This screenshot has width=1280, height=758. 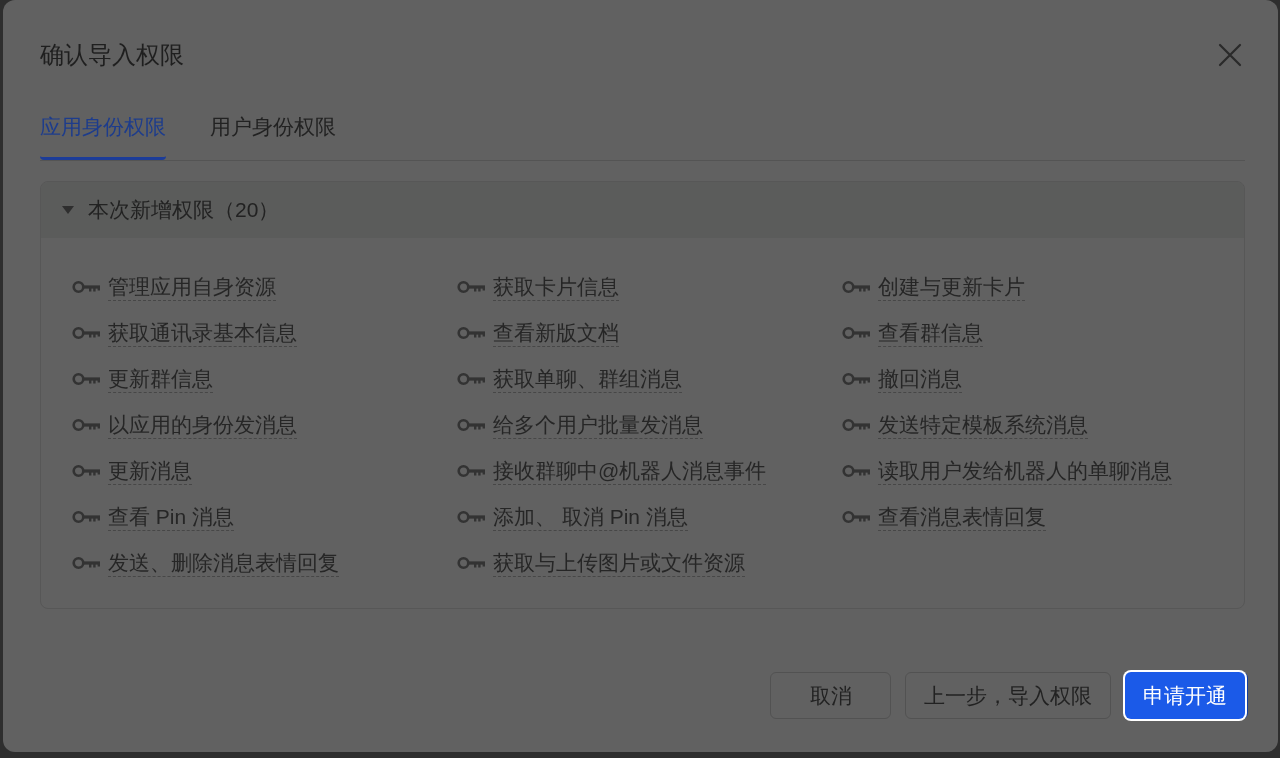 I want to click on apply-button: 申请开通, so click(x=1185, y=695).